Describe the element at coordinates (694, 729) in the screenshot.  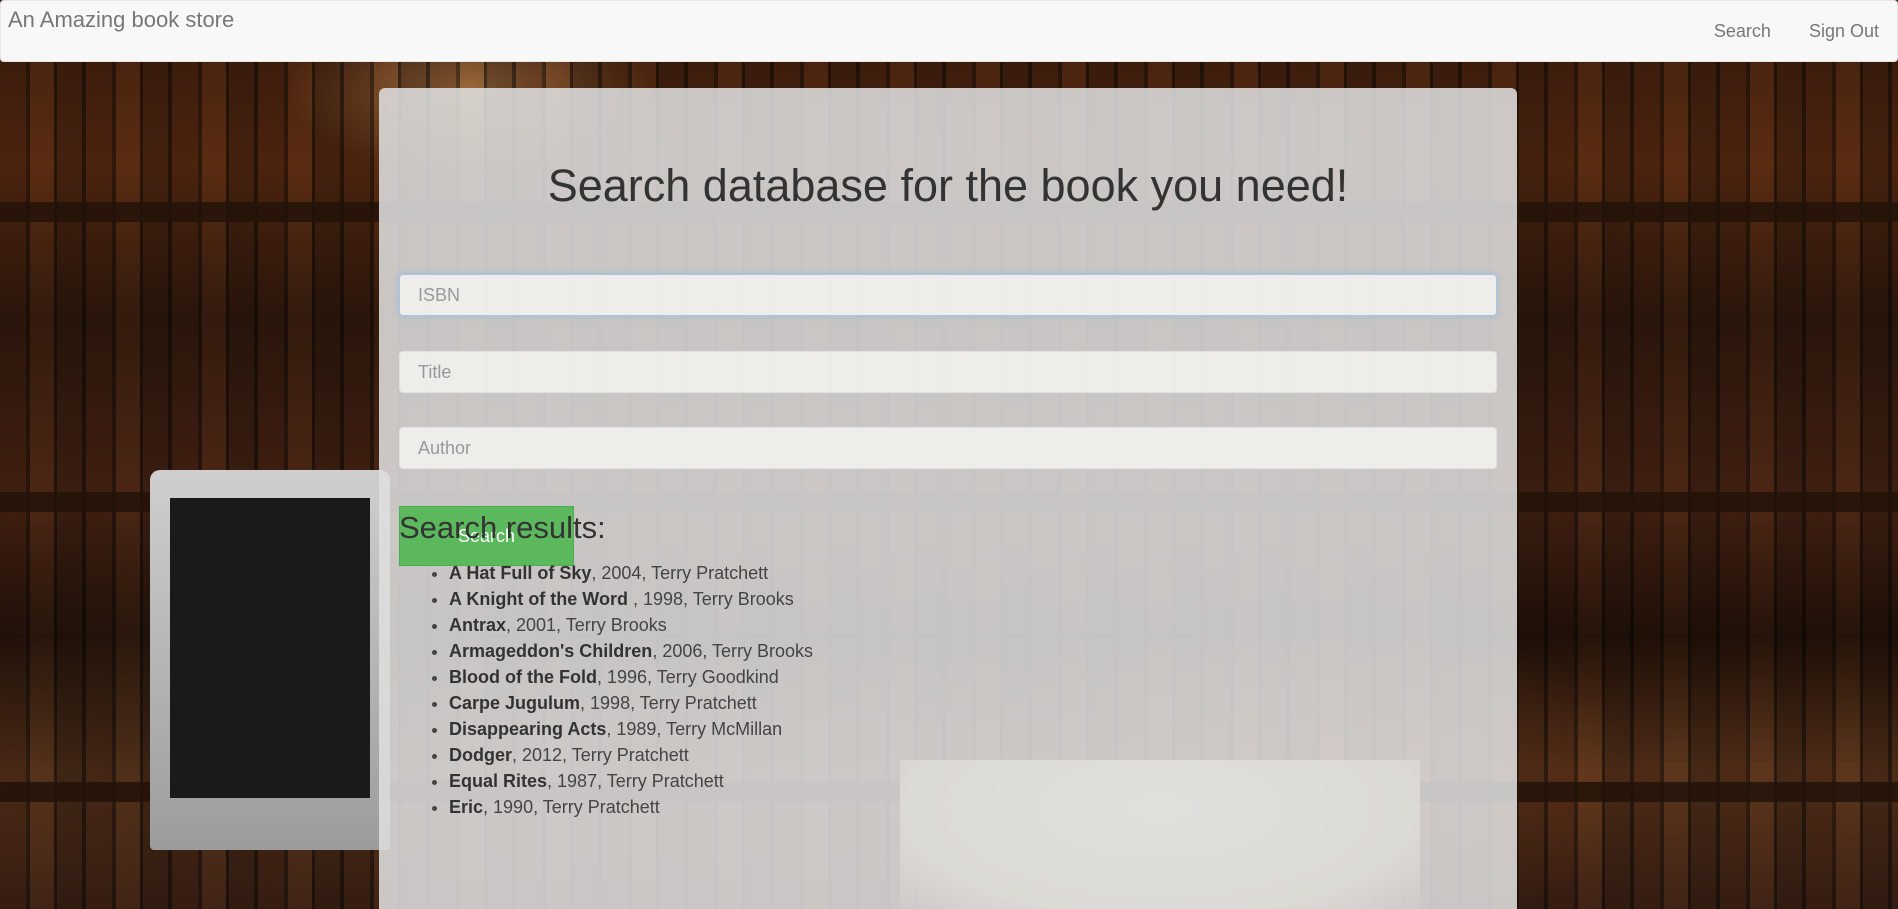
I see `result-details: , 1989, Terry McMillan` at that location.